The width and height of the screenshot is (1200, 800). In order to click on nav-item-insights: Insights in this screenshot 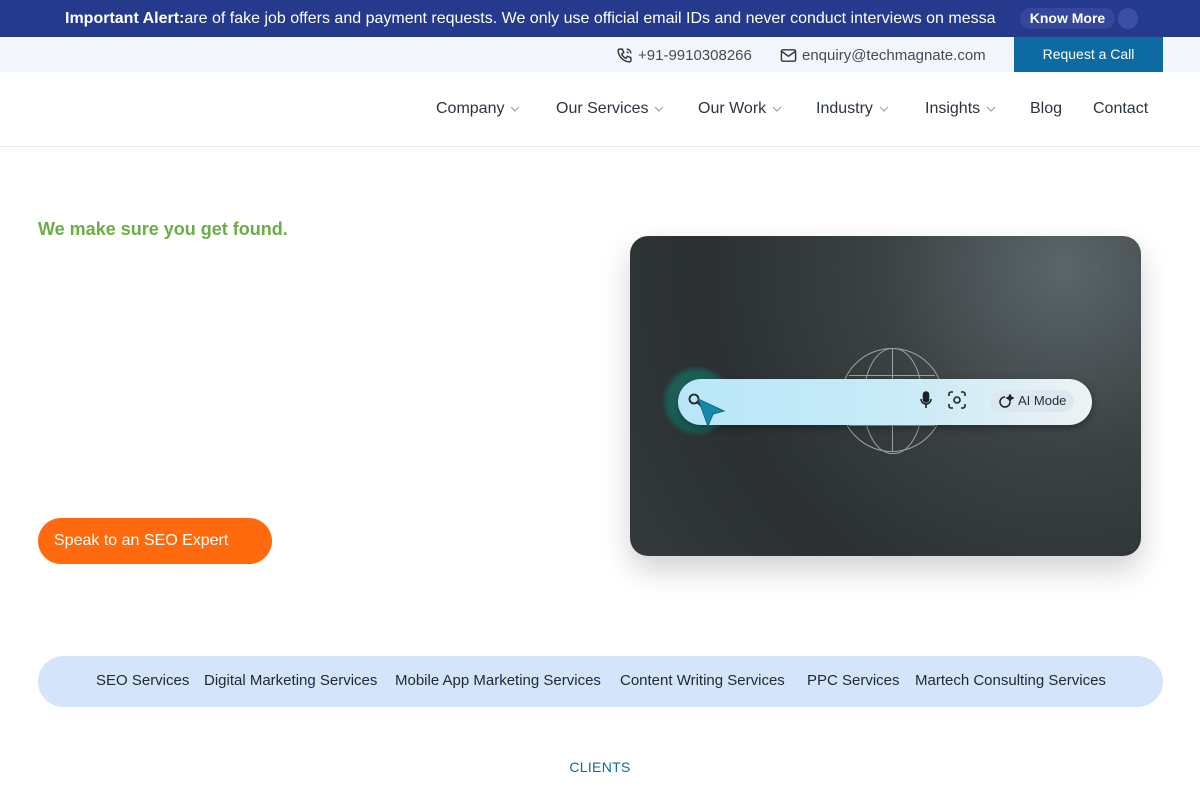, I will do `click(960, 109)`.